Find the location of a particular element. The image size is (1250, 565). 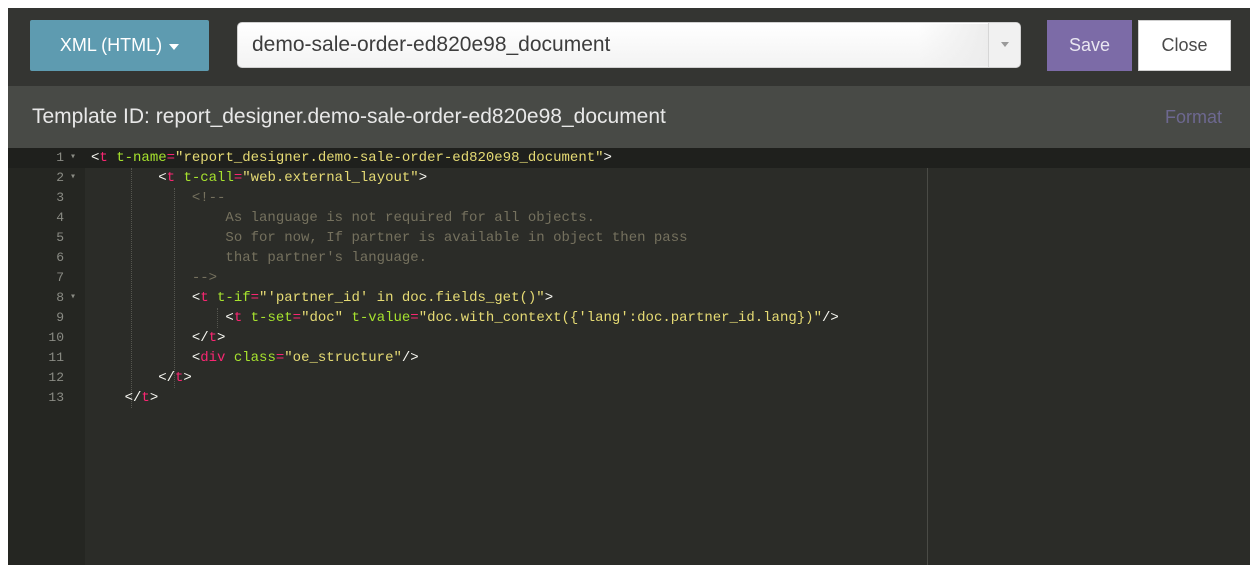

line-number: 7 is located at coordinates (60, 277).